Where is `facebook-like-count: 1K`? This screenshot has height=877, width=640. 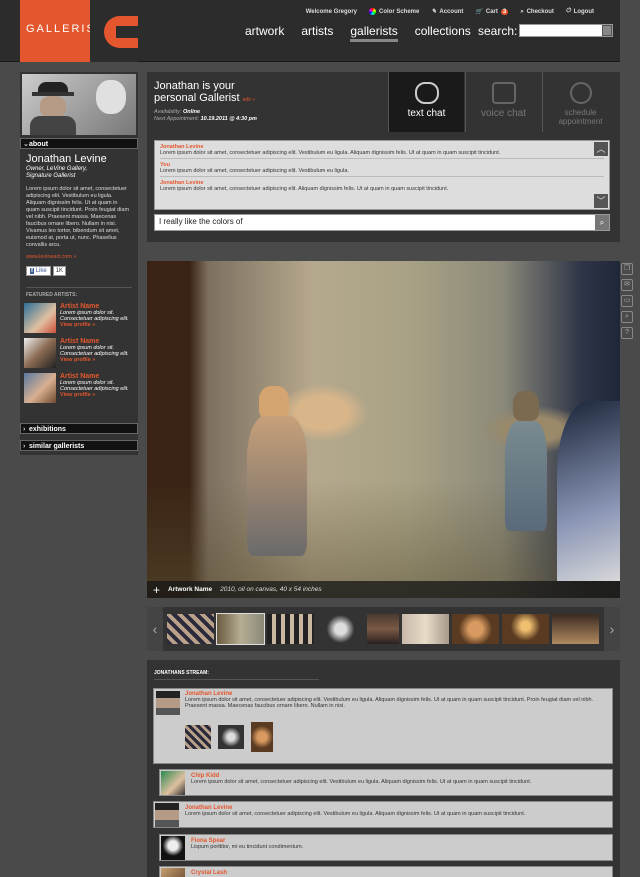
facebook-like-count: 1K is located at coordinates (59, 271).